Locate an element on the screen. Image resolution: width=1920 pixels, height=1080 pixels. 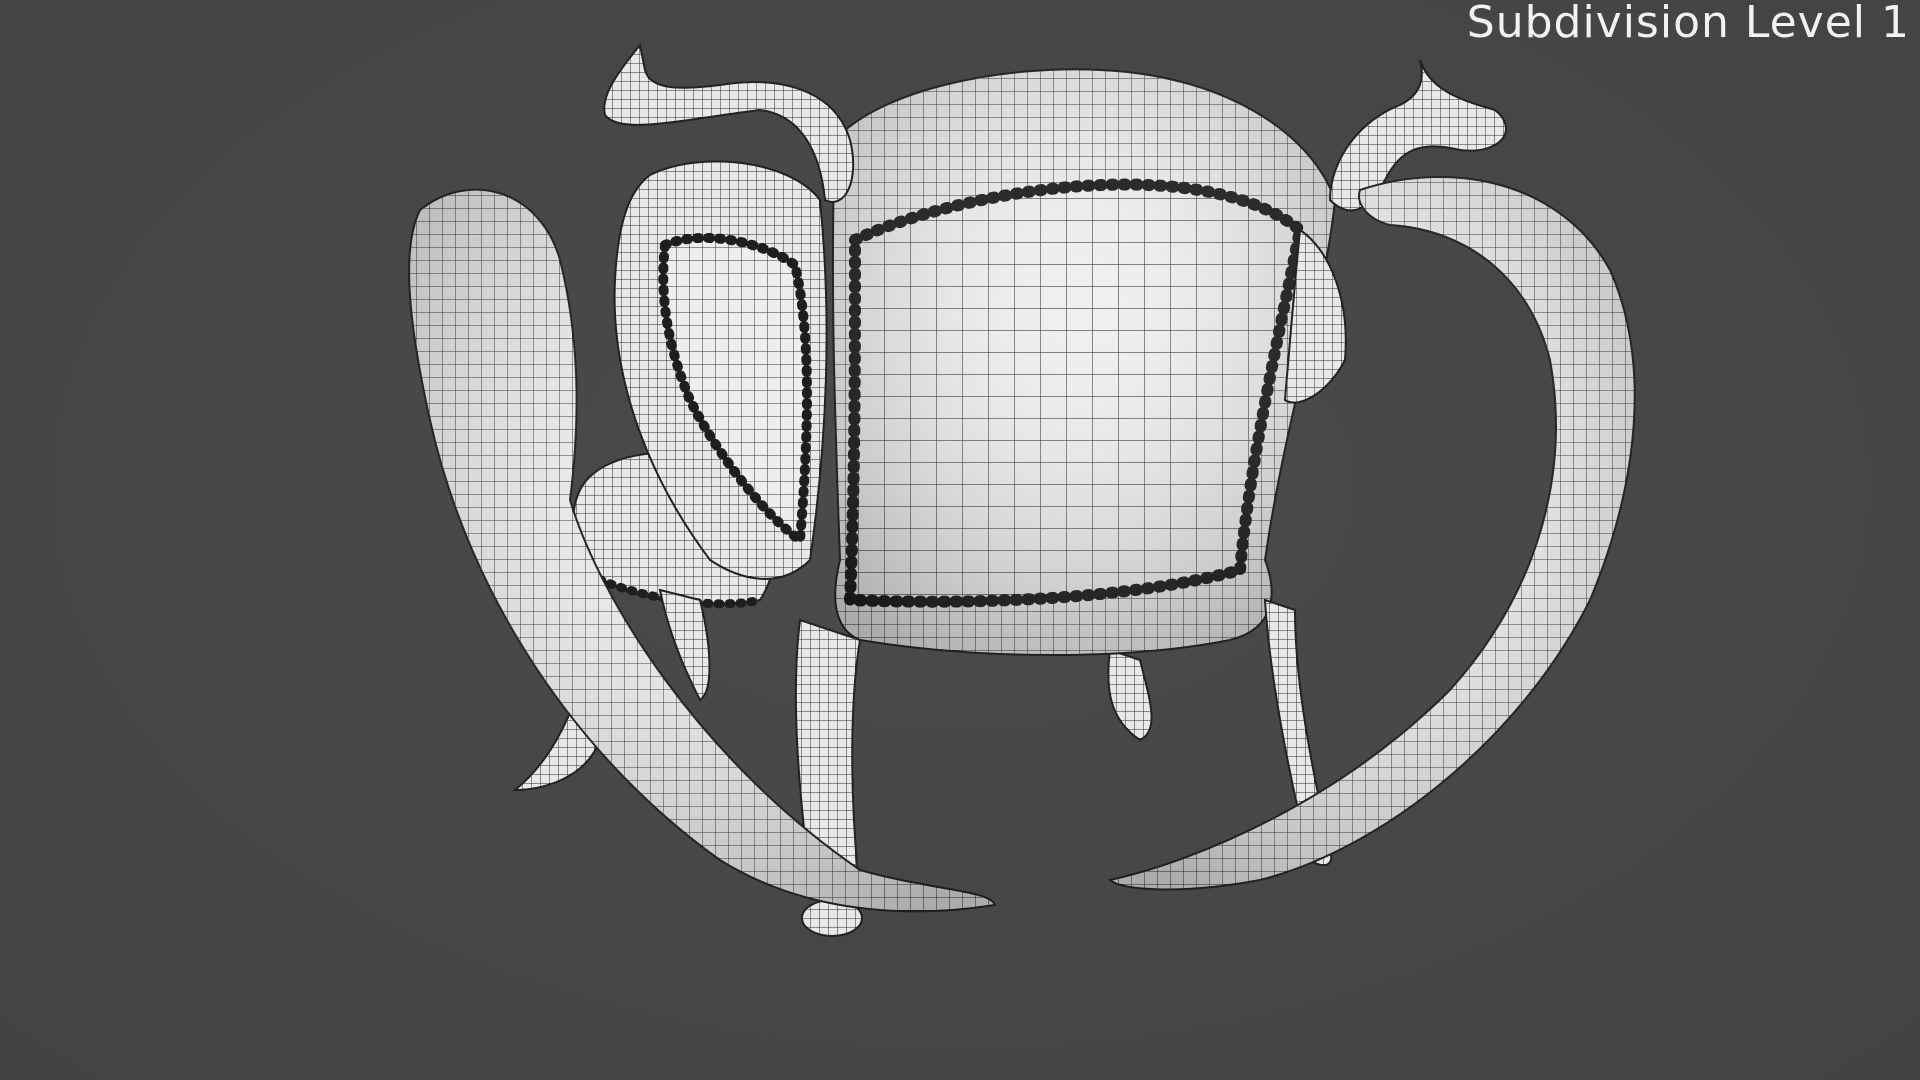
subdivision-level-label: Subdivision Level 1 is located at coordinates (1688, 24).